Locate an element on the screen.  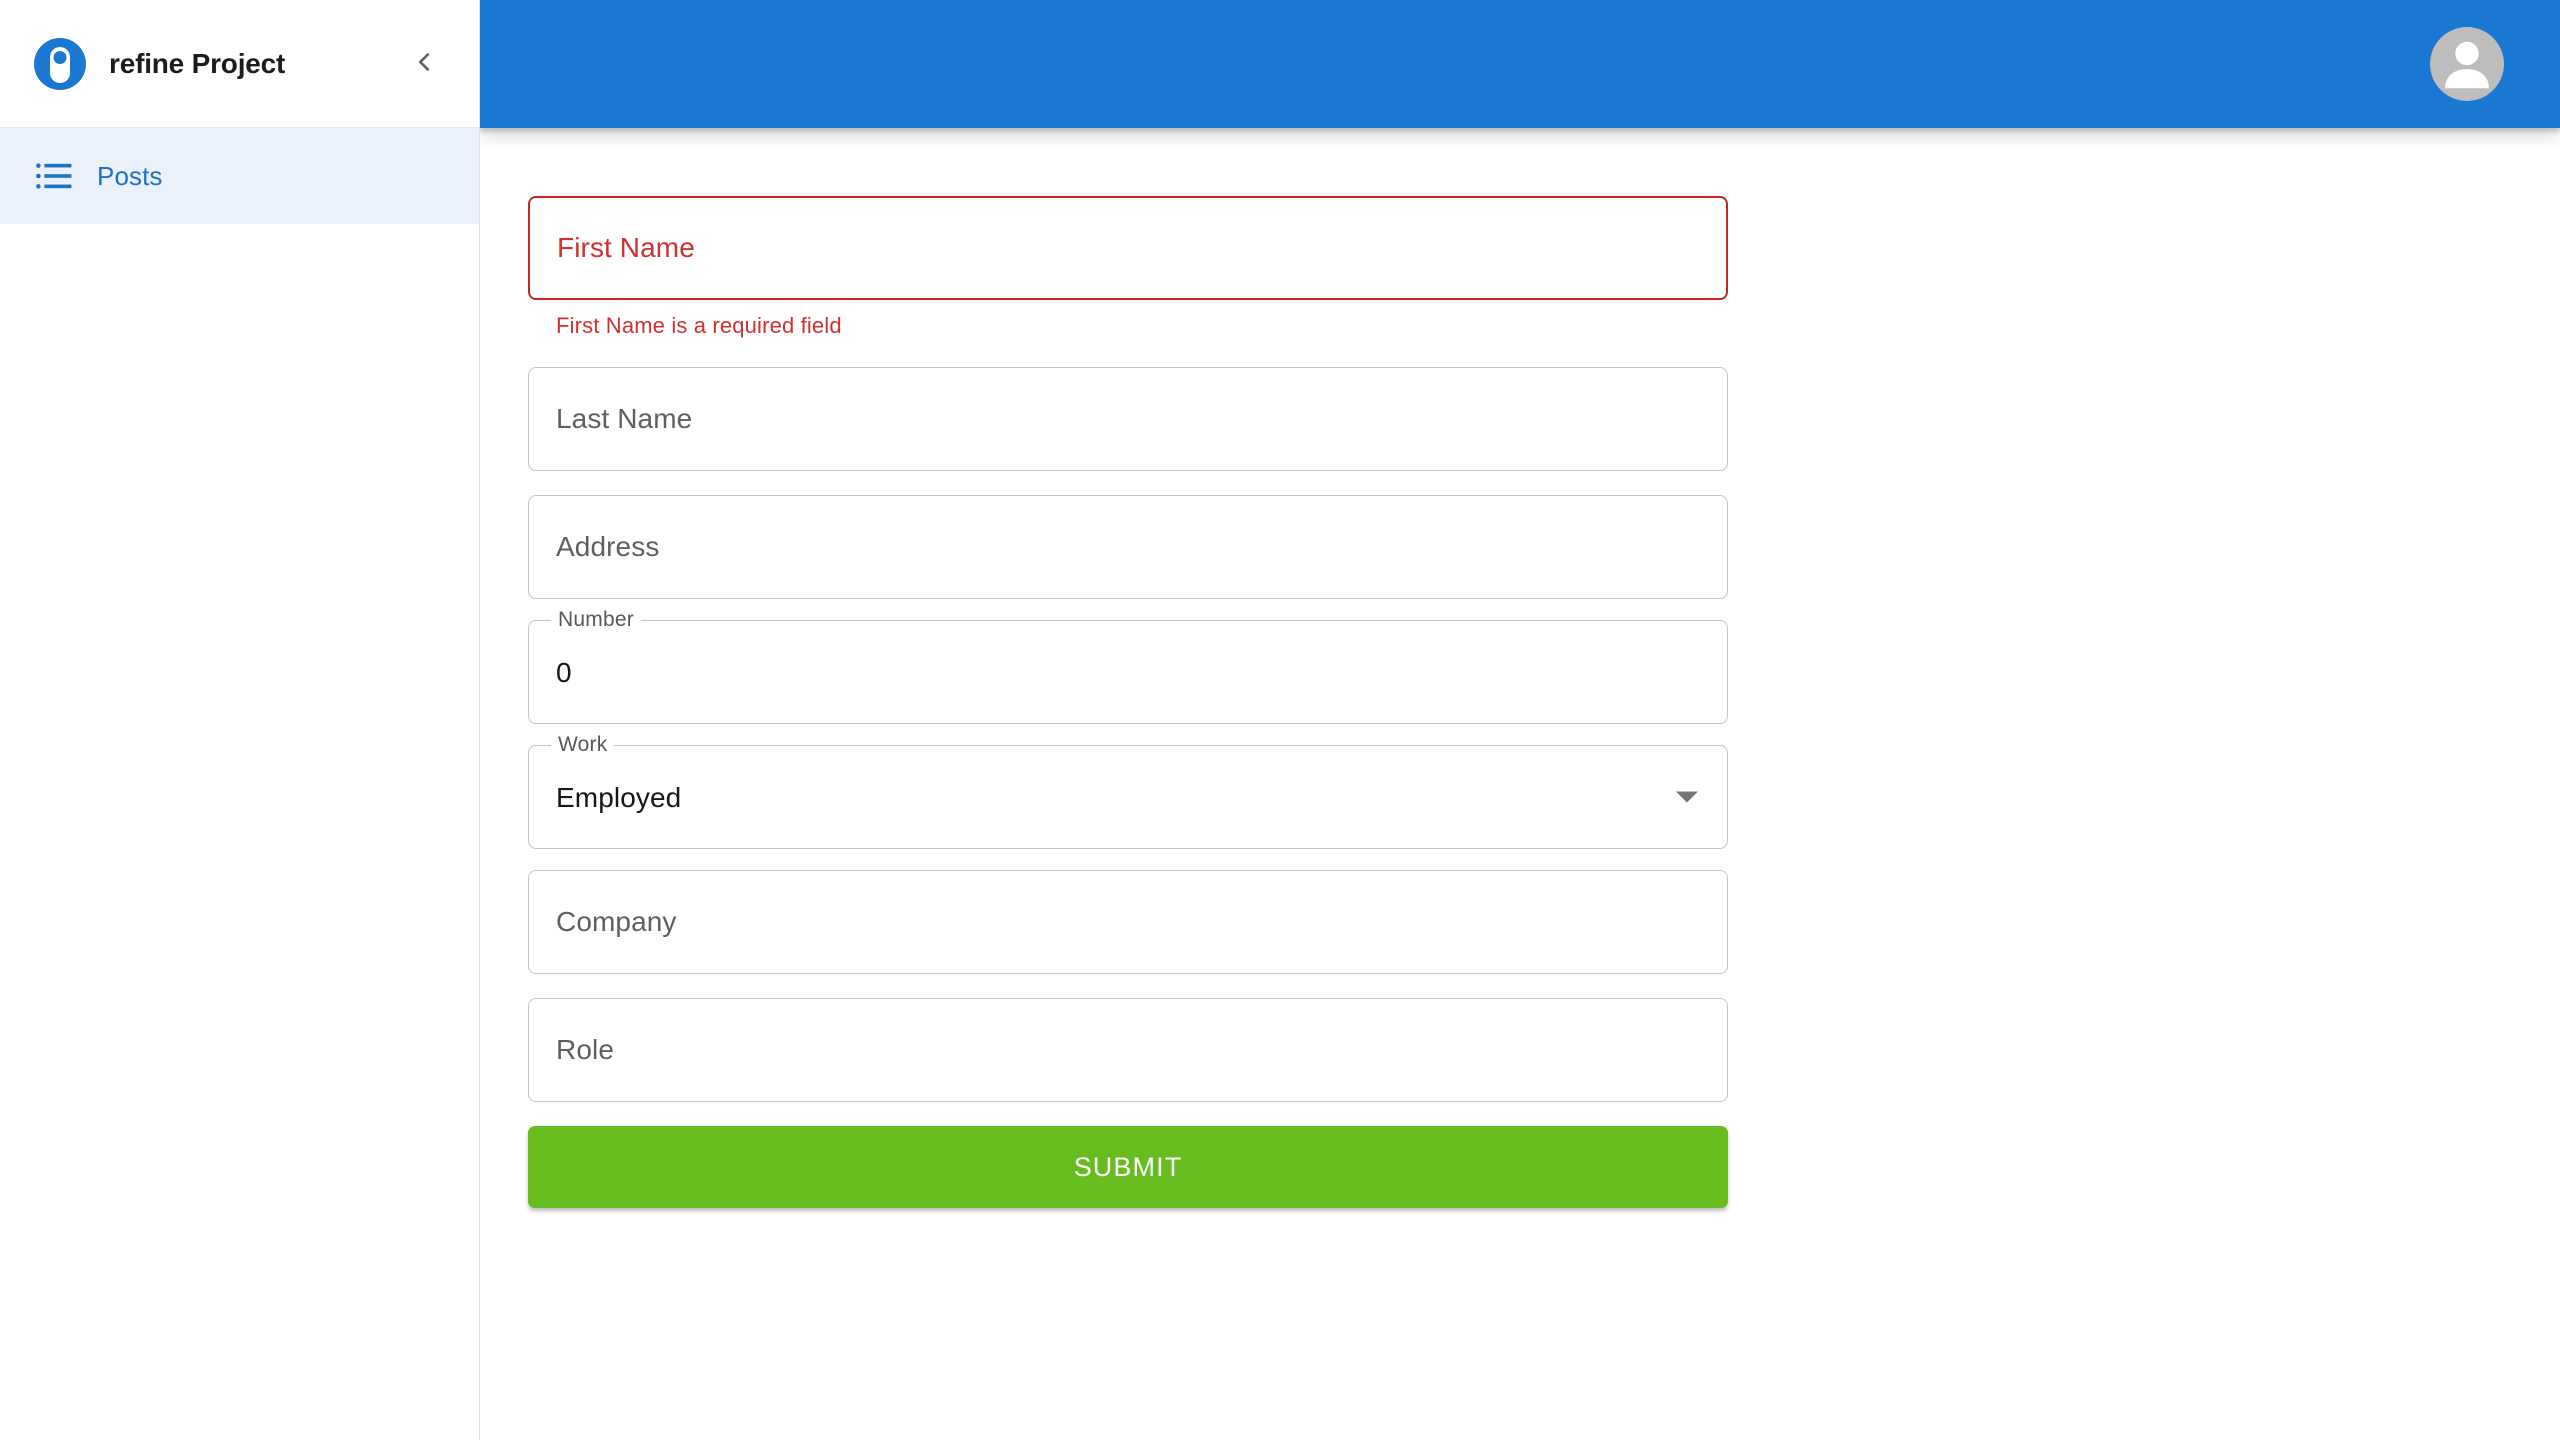
address-input: Address is located at coordinates (1128, 547).